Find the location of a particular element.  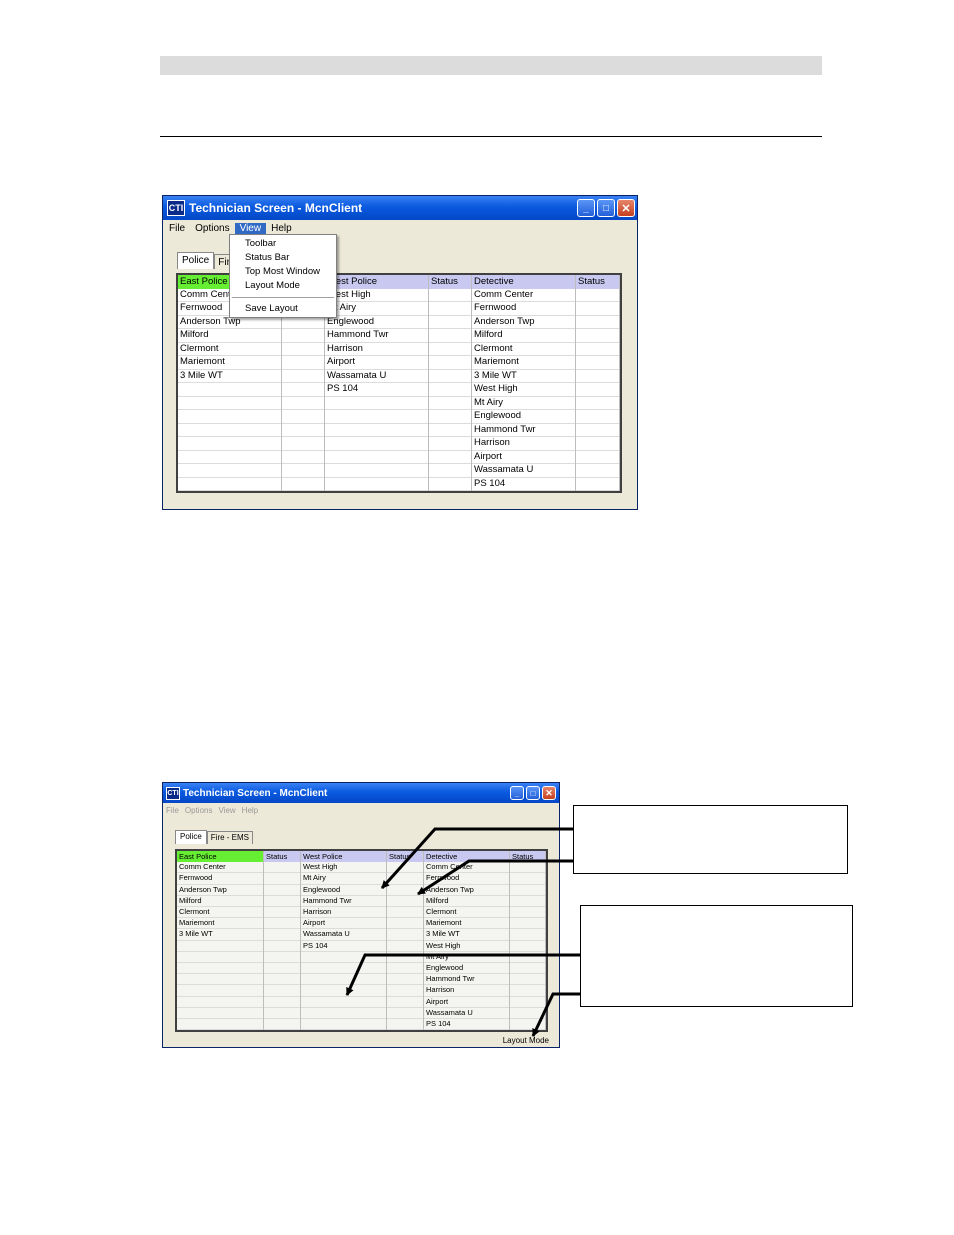

arrow-to-empty-cells is located at coordinates (462, 974).